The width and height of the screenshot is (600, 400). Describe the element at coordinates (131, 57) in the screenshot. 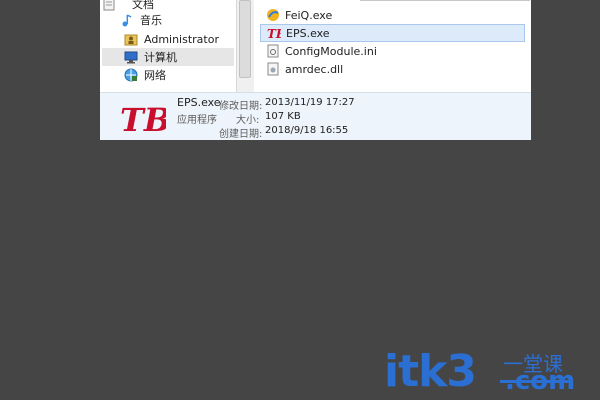

I see `computer-icon` at that location.